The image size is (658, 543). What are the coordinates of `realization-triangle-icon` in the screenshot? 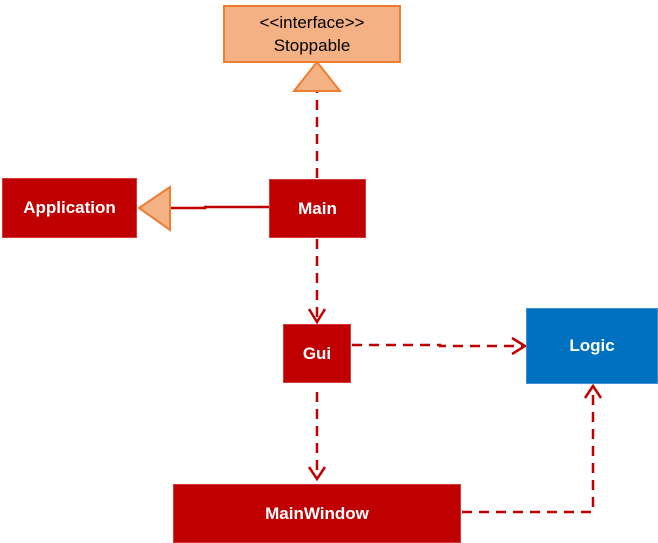 It's located at (317, 76).